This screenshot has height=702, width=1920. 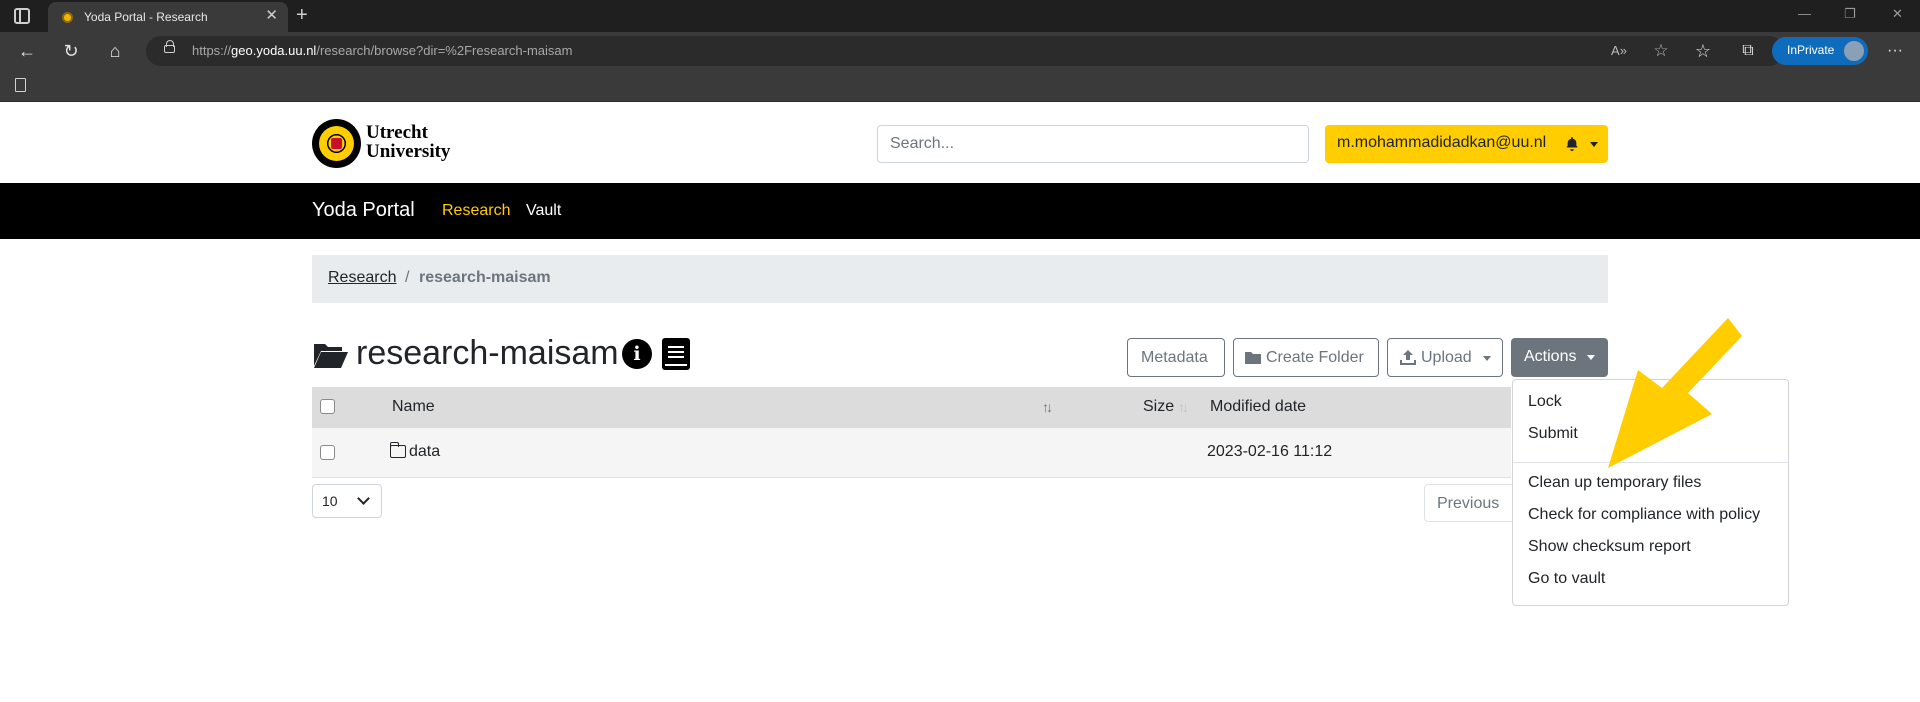 What do you see at coordinates (71, 51) in the screenshot?
I see `refresh-icon: ↻` at bounding box center [71, 51].